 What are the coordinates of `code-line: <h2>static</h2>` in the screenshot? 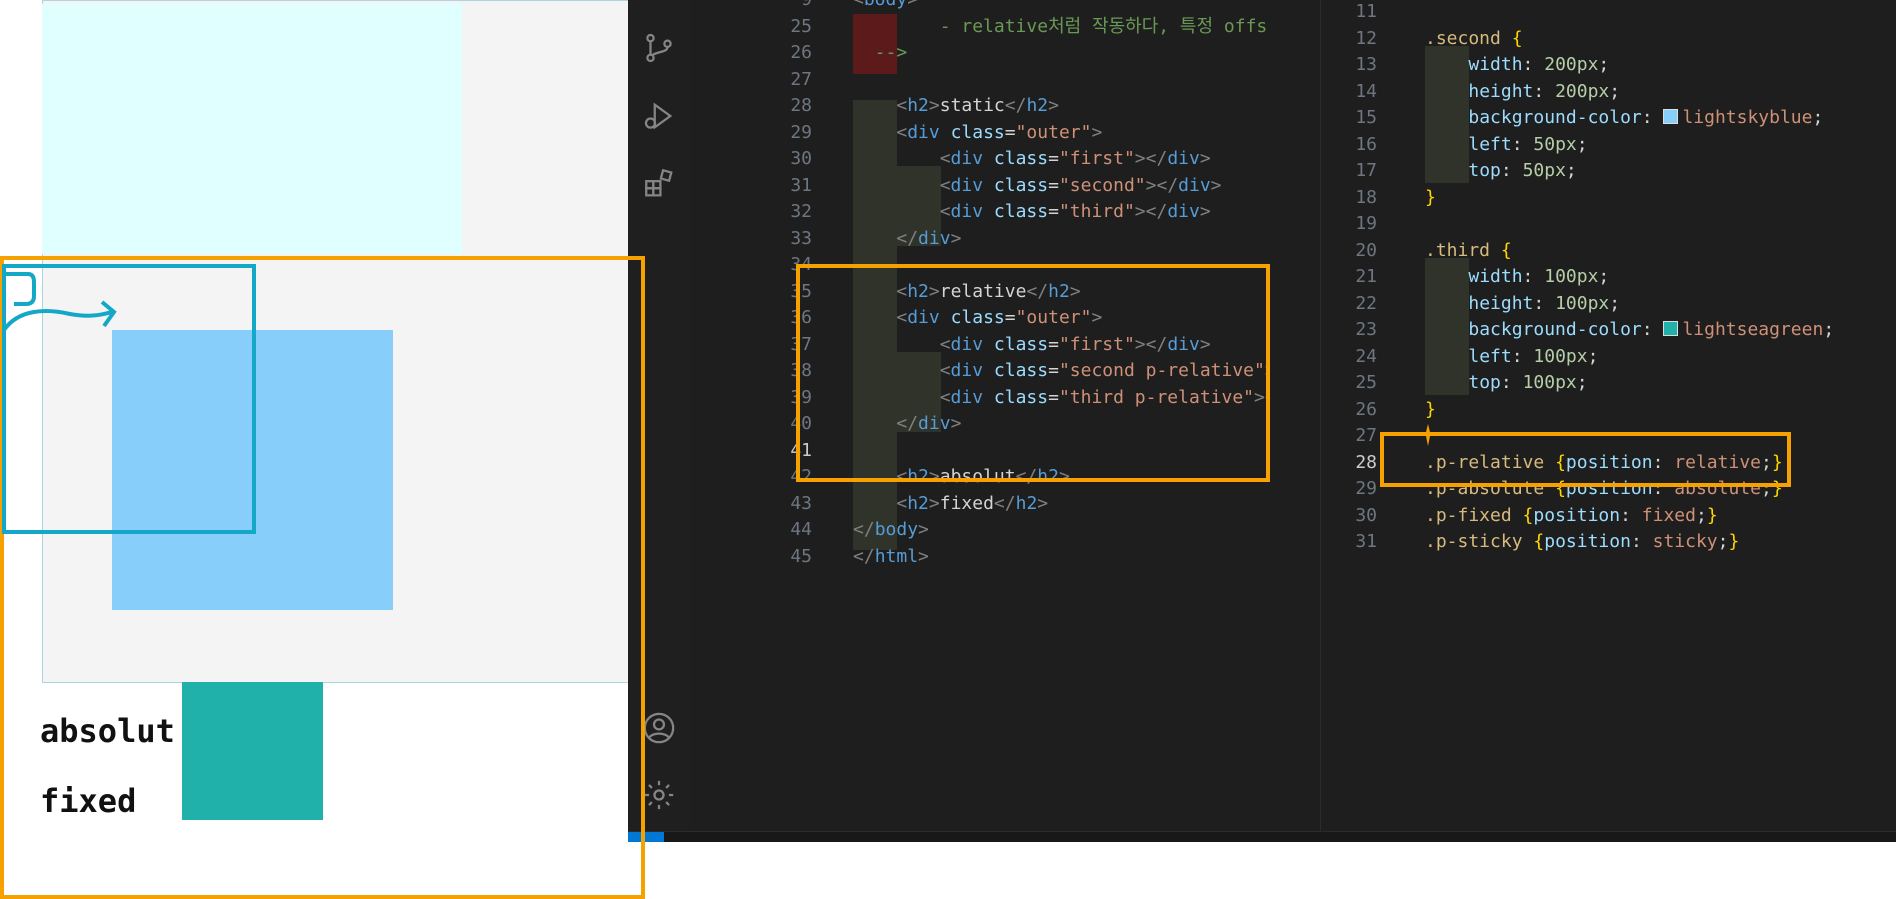 It's located at (956, 106).